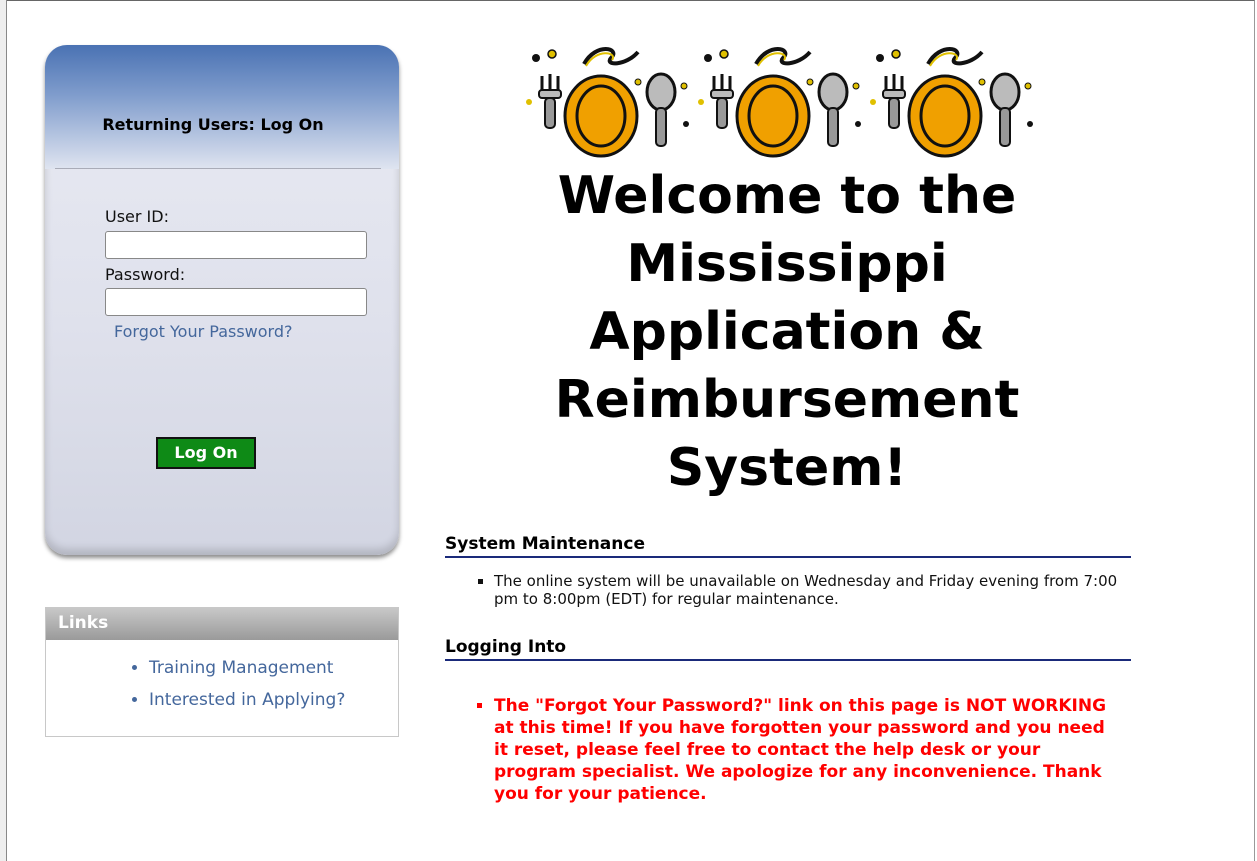  What do you see at coordinates (206, 453) in the screenshot?
I see `log-on-button: Log On` at bounding box center [206, 453].